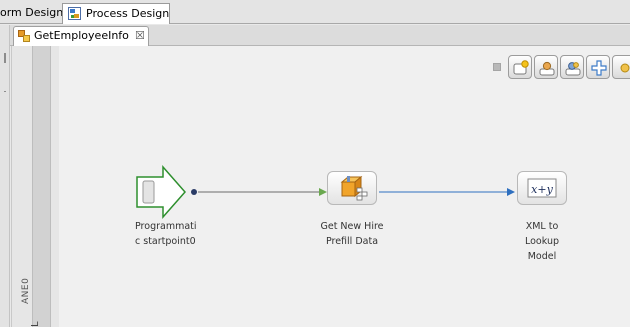 This screenshot has height=327, width=630. I want to click on tab-getemployeeinfo-label: GetEmployeeInfo, so click(81, 35).